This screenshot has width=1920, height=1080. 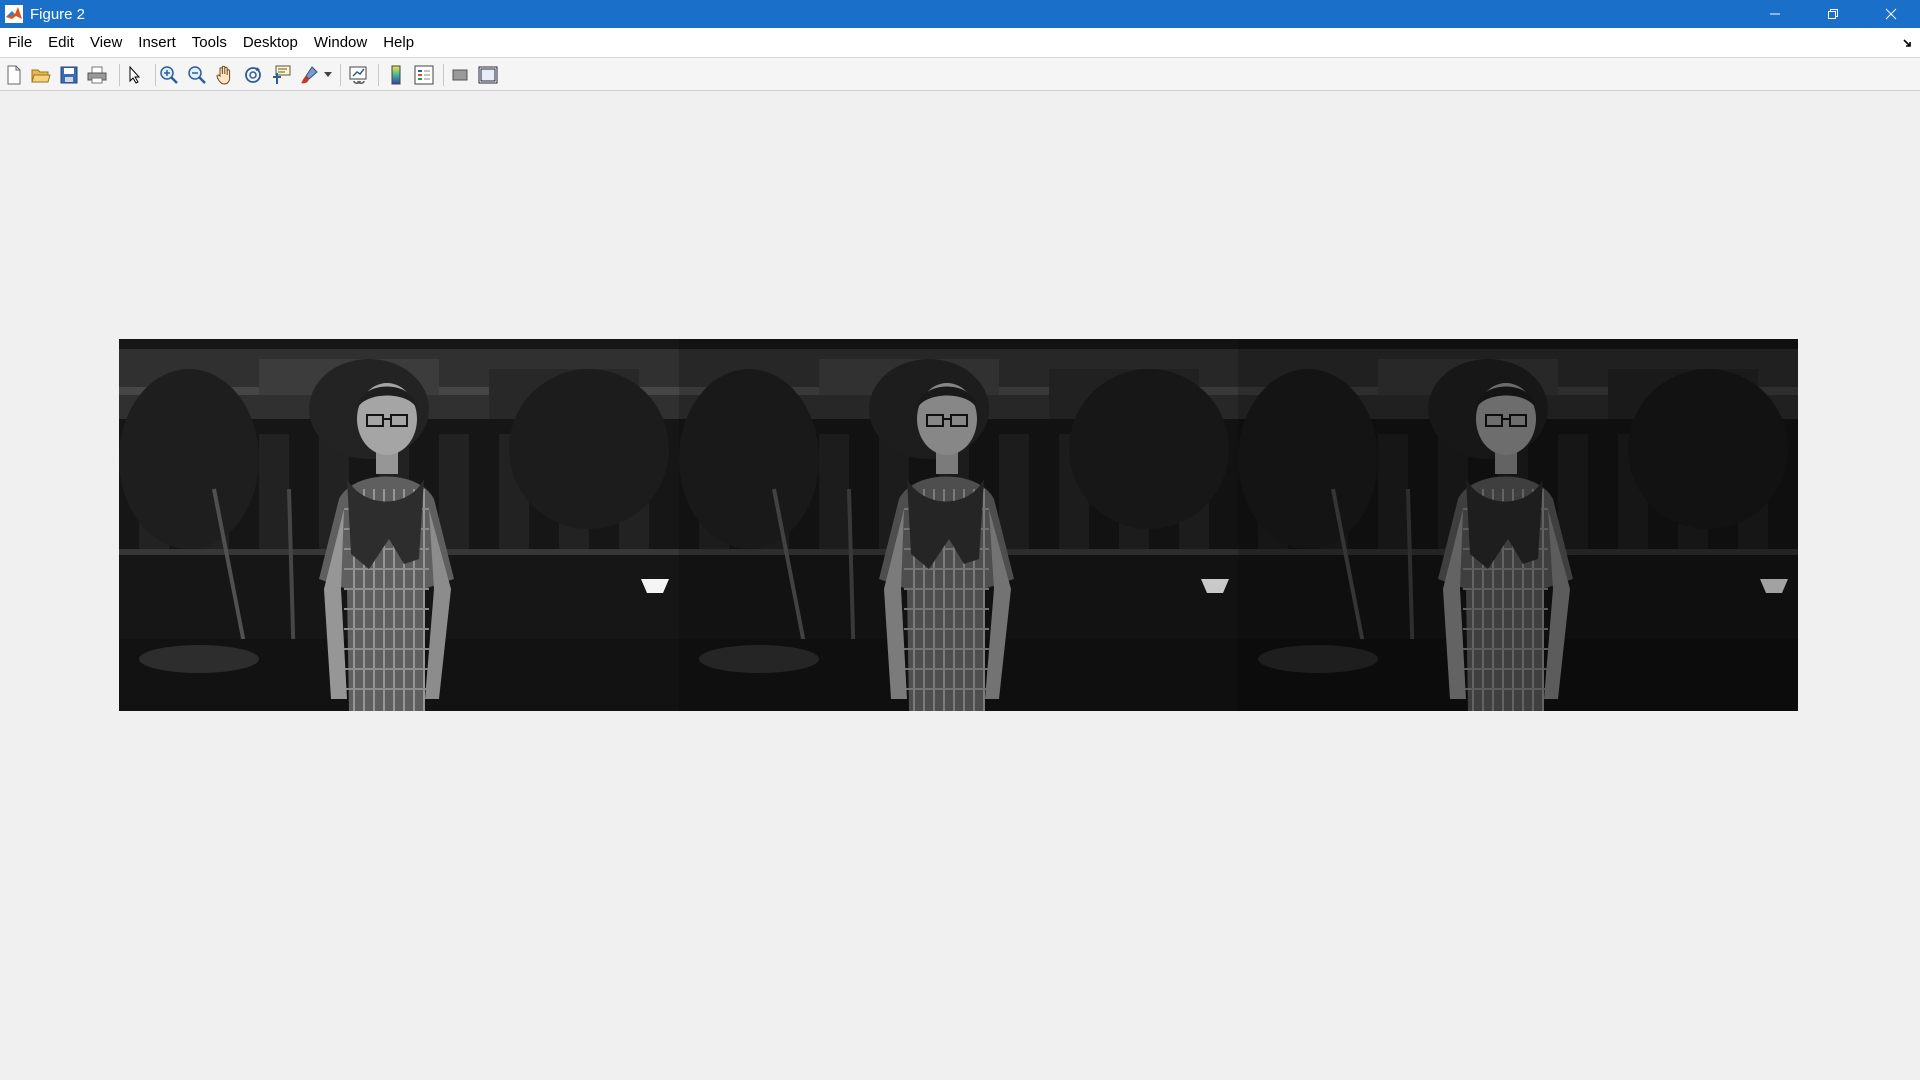 I want to click on print-figure-icon, so click(x=97, y=75).